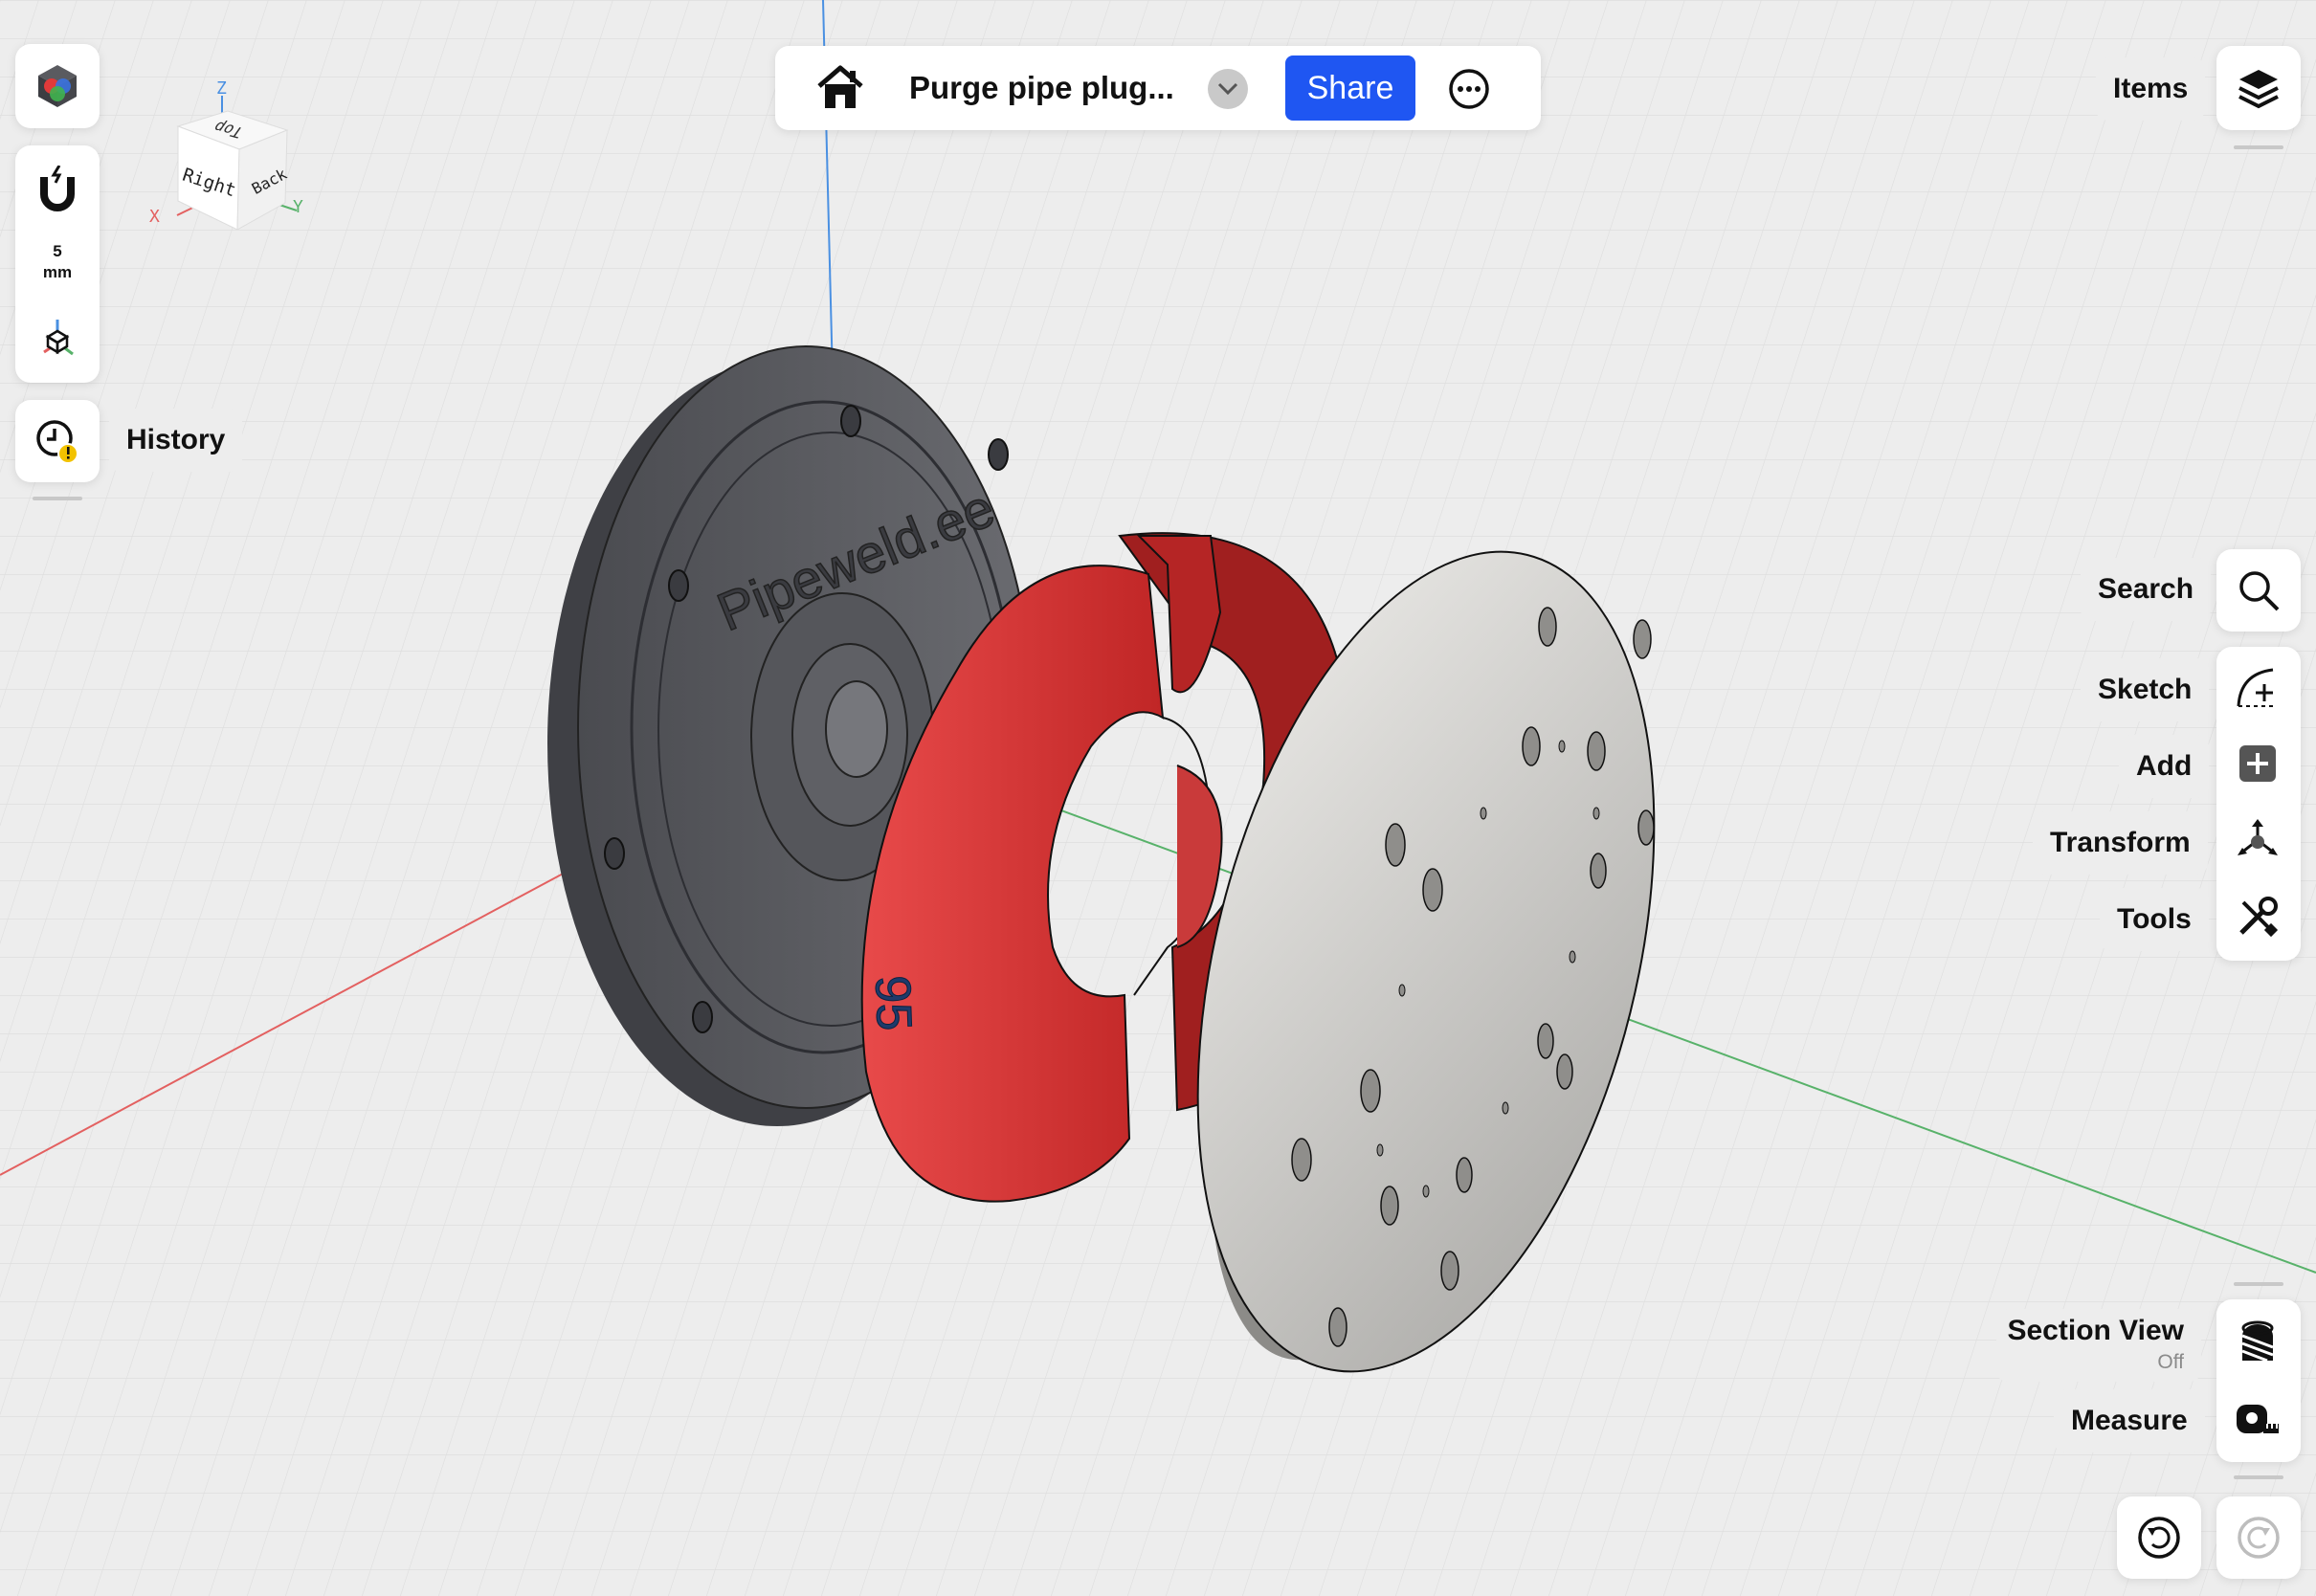 The image size is (2316, 1596). I want to click on redo-button, so click(2258, 1538).